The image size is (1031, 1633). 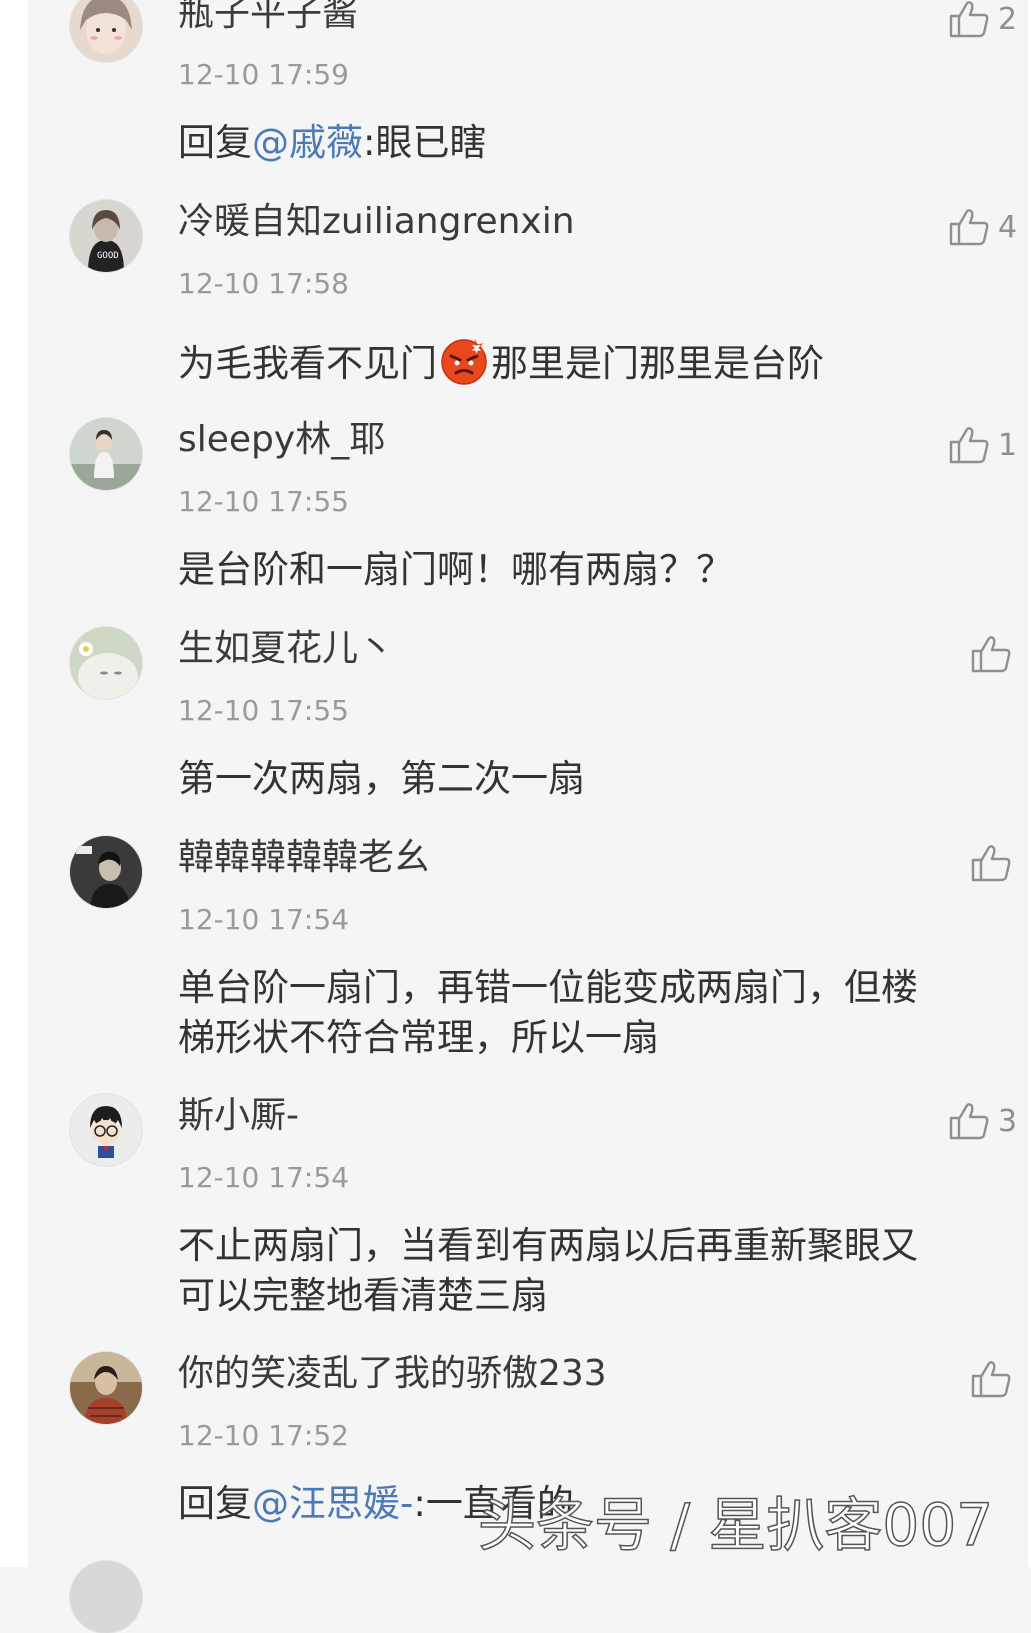 I want to click on comment-text: 单台阶一扇门，再错一位能变成两扇门，但楼 梯形状不符合常理，所以一扇, so click(x=602, y=1013).